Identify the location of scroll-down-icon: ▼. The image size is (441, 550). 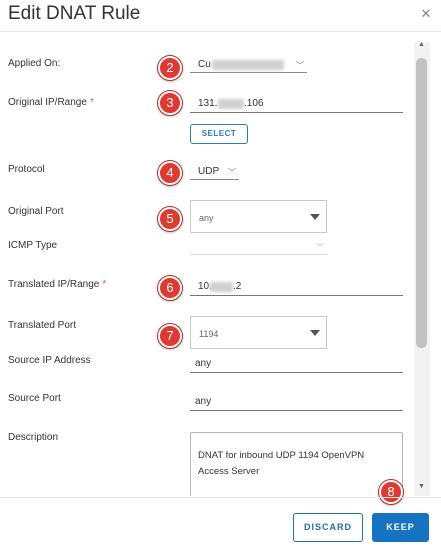
(421, 487).